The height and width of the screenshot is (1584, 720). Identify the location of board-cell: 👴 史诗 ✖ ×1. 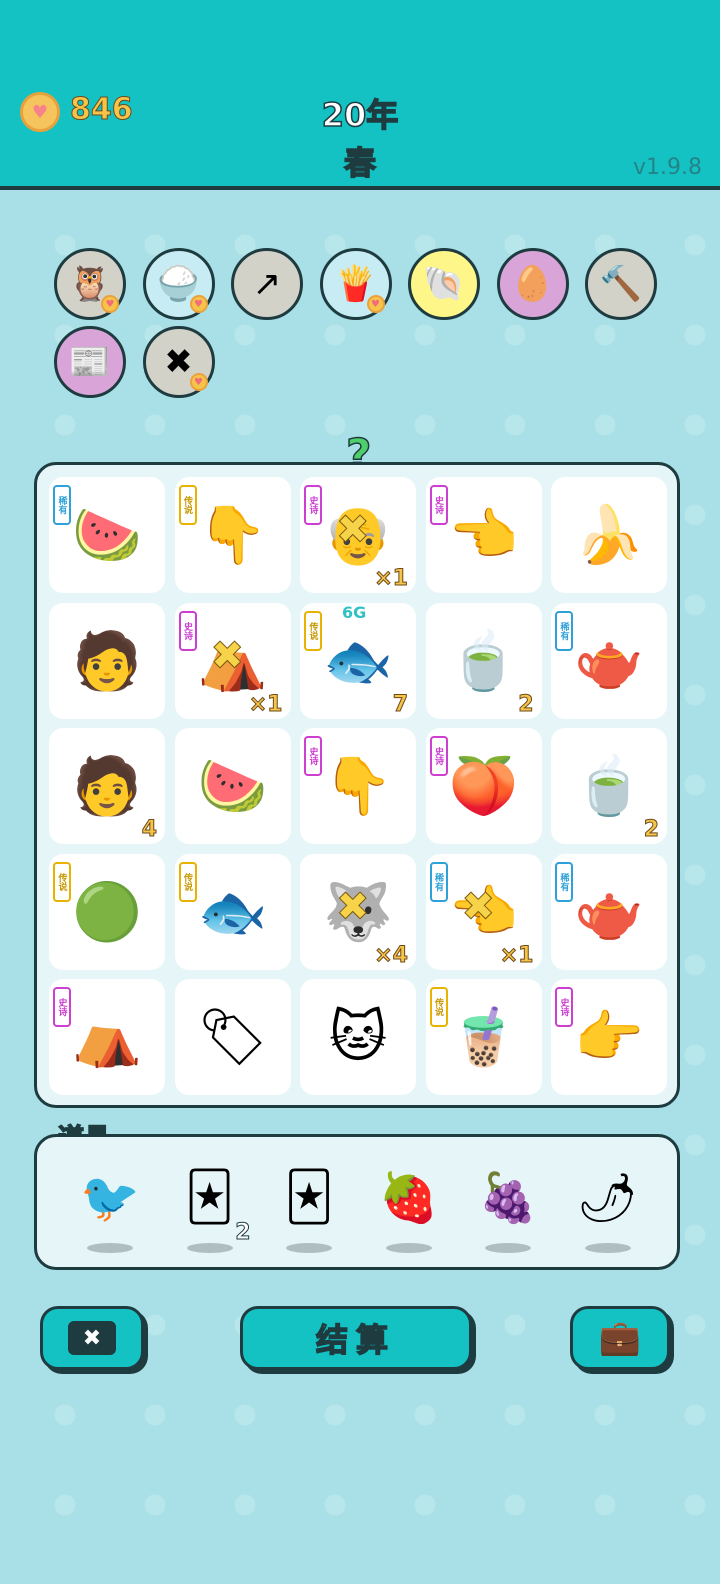
(358, 535).